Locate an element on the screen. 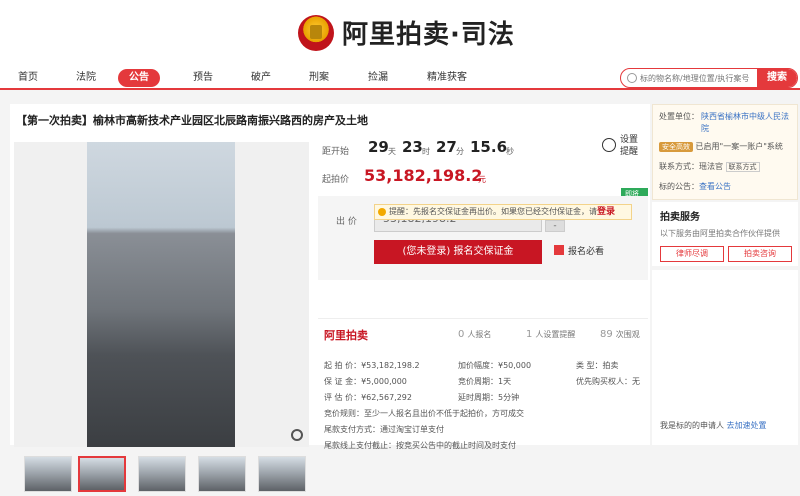  view-num: 89 is located at coordinates (606, 334).